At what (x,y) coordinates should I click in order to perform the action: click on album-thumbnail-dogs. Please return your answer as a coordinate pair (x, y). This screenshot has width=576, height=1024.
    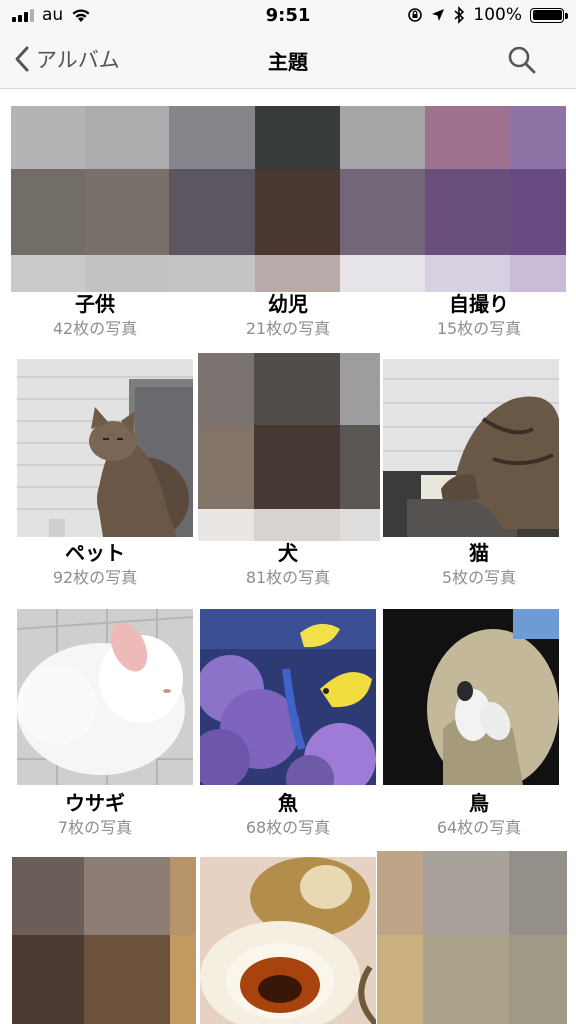
    Looking at the image, I should click on (289, 447).